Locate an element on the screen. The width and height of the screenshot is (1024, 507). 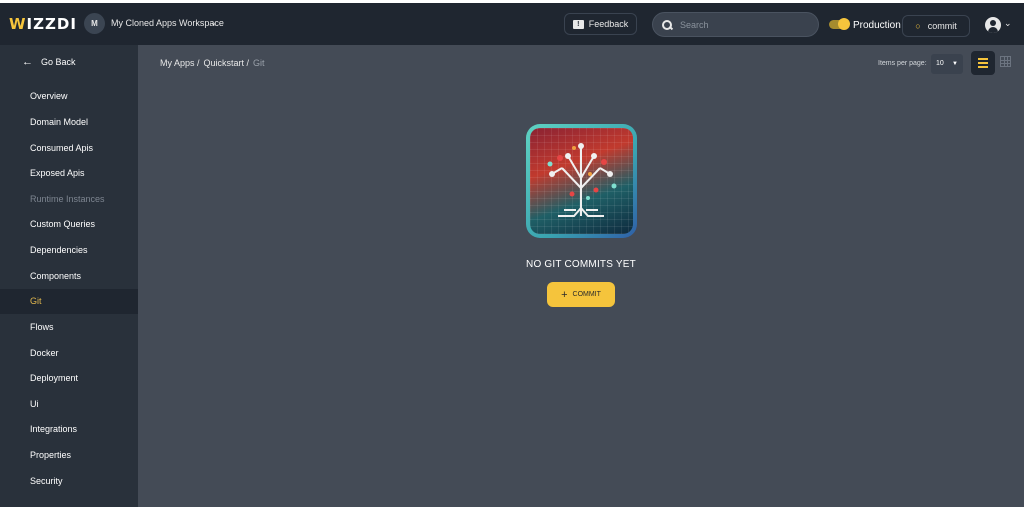
breadcrumb: My Apps / Quickstart / Git is located at coordinates (212, 63).